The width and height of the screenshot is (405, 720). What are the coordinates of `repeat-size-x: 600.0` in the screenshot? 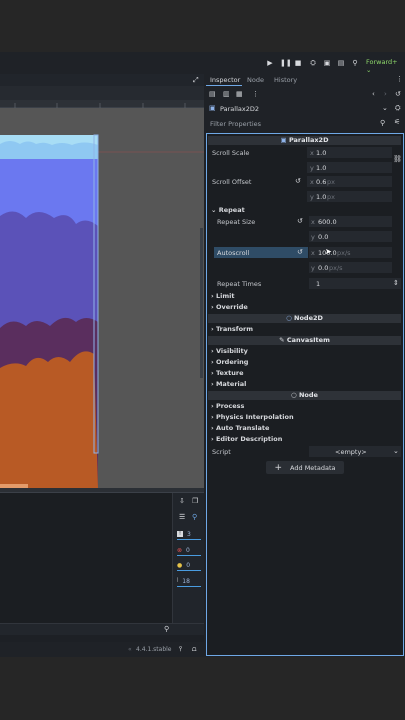 It's located at (327, 222).